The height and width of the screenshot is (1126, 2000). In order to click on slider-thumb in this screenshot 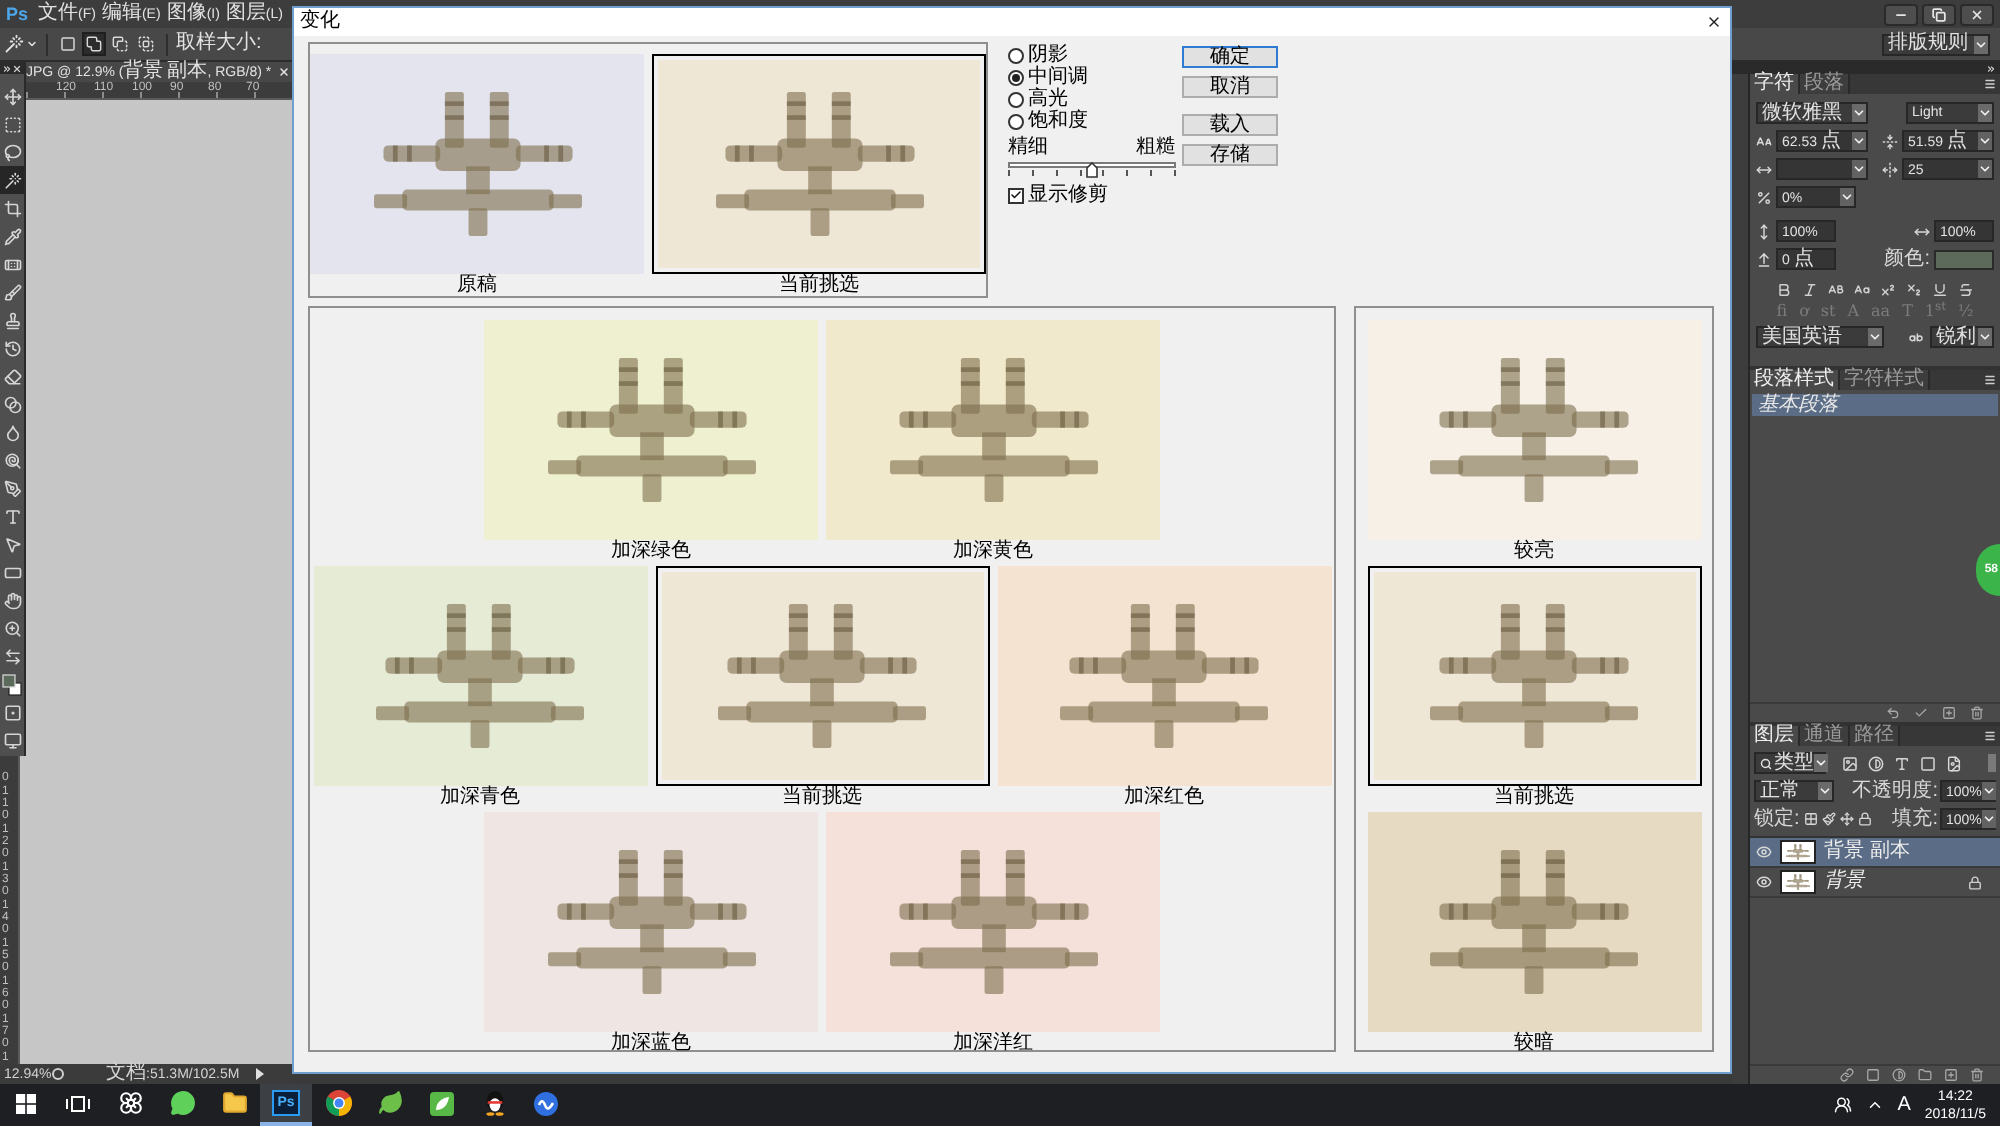, I will do `click(1092, 170)`.